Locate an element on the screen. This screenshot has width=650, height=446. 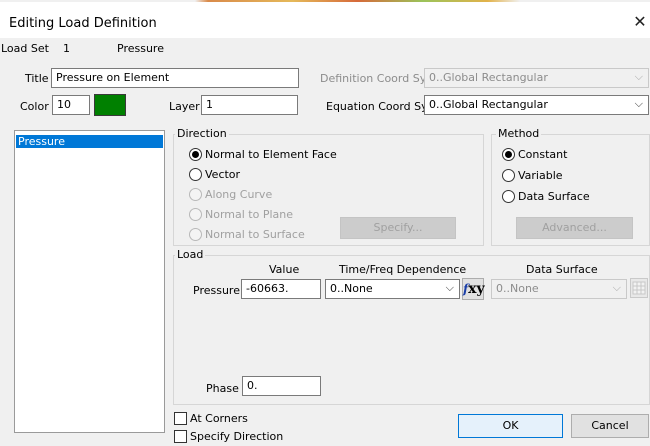
ok-button: OK is located at coordinates (510, 426).